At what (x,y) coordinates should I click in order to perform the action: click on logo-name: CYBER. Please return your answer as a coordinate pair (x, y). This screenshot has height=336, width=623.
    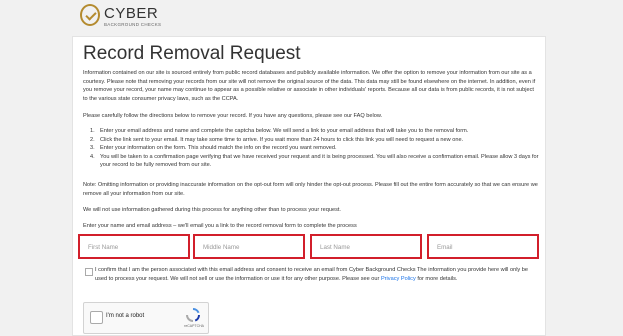
    Looking at the image, I should click on (131, 13).